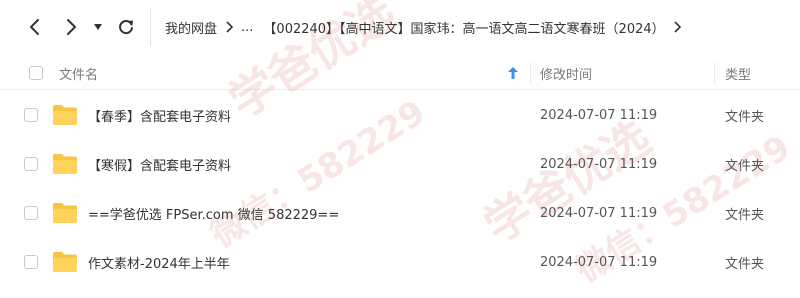  Describe the element at coordinates (78, 73) in the screenshot. I see `column-name: 文件名` at that location.